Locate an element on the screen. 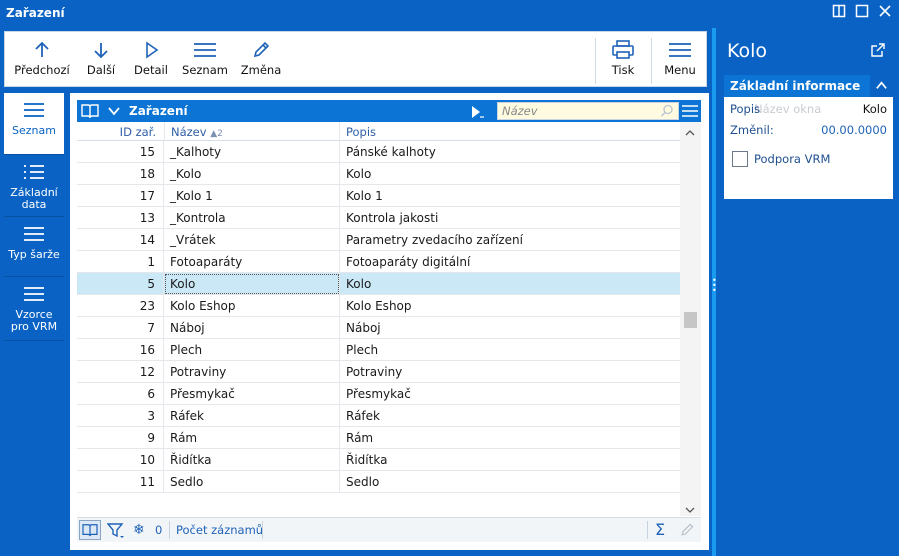  cell-id: 7 is located at coordinates (120, 328).